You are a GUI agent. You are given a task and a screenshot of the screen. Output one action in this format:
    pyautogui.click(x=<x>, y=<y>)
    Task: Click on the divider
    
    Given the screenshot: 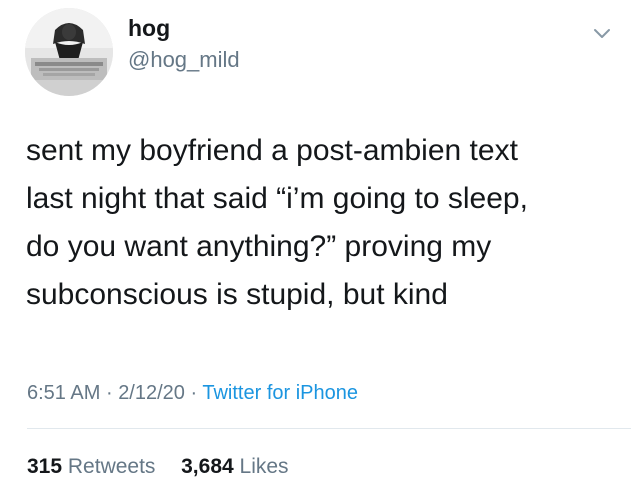 What is the action you would take?
    pyautogui.click(x=329, y=428)
    